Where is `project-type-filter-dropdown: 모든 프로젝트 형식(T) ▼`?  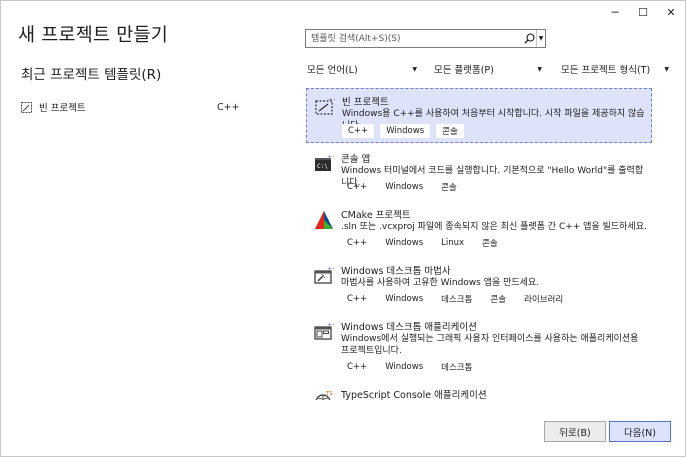
project-type-filter-dropdown: 모든 프로젝트 형식(T) ▼ is located at coordinates (615, 69).